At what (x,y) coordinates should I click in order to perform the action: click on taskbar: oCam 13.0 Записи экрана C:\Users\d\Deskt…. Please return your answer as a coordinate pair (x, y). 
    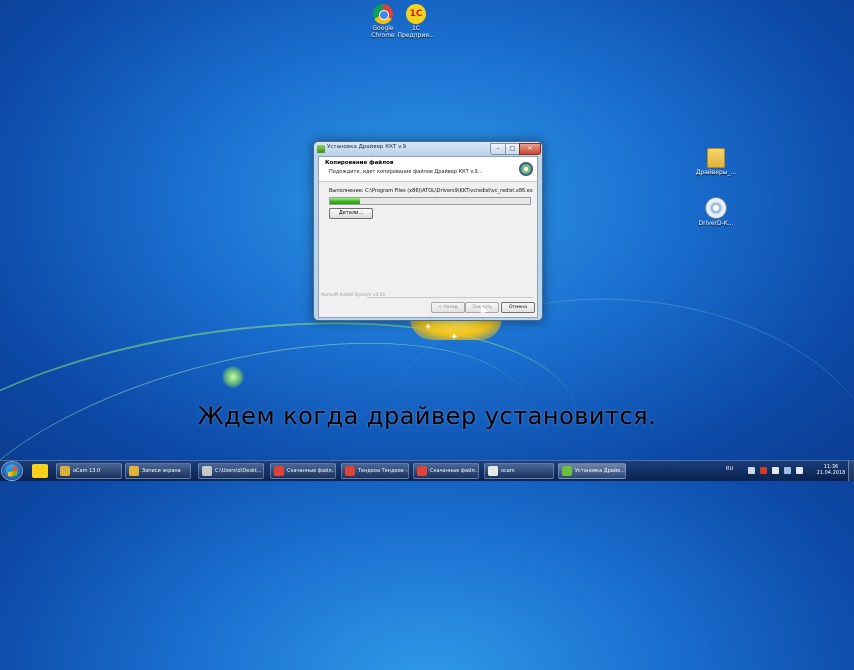
    Looking at the image, I should click on (427, 470).